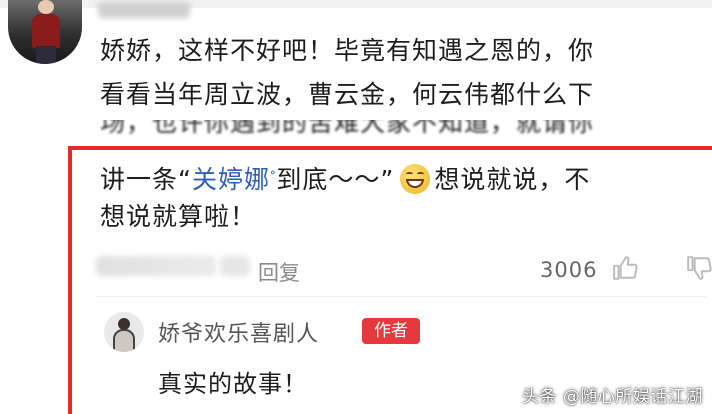 This screenshot has height=414, width=712. I want to click on reply-author-name: 娇爷欢乐喜剧人, so click(238, 332).